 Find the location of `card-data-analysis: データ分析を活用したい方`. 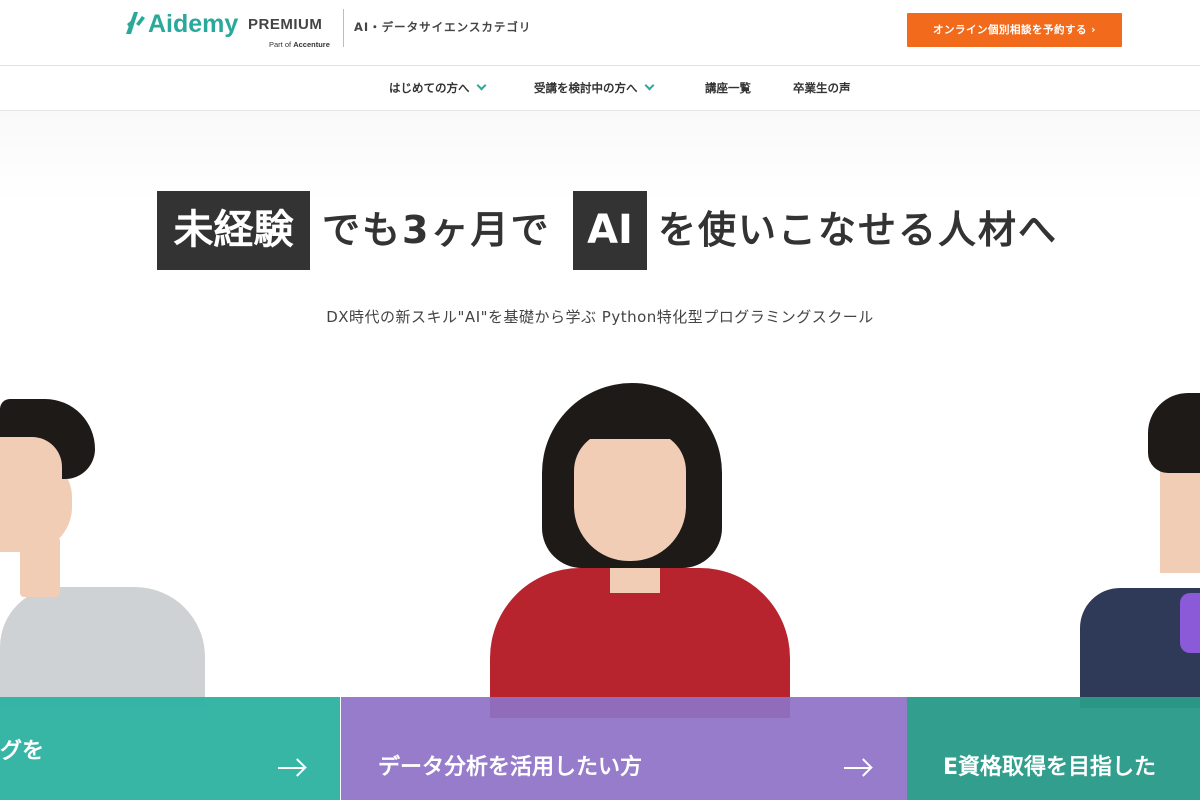

card-data-analysis: データ分析を活用したい方 is located at coordinates (624, 748).